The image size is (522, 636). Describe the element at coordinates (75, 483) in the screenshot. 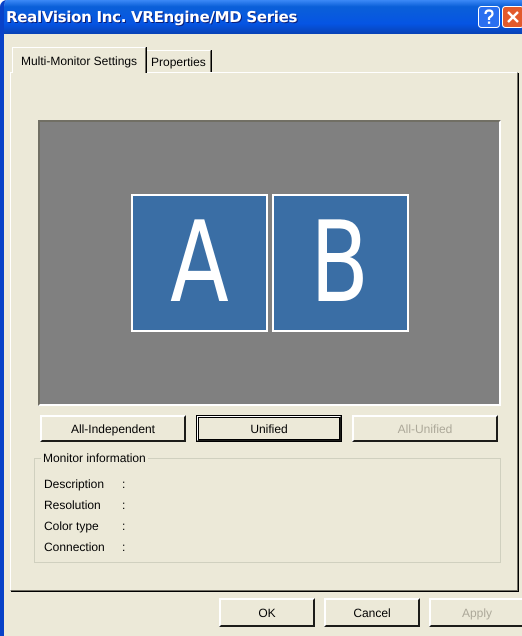

I see `info-label: Description` at that location.